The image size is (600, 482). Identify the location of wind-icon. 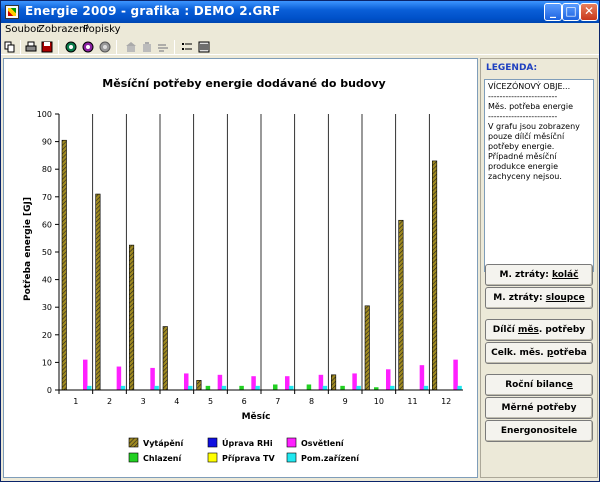
(163, 47).